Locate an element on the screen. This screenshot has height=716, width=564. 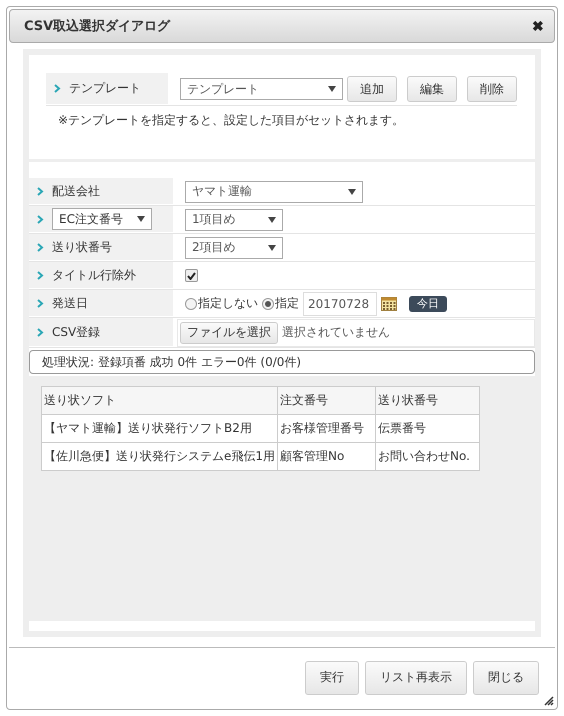
dropdown: 1項目め is located at coordinates (234, 219).